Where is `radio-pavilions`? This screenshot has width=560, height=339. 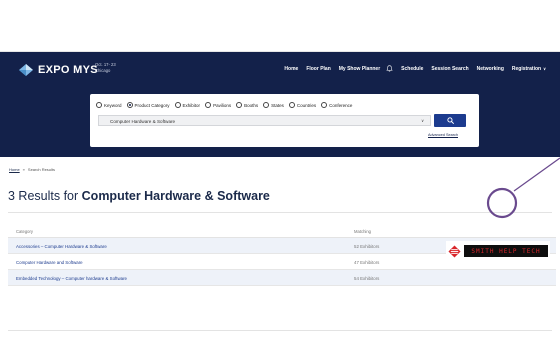 radio-pavilions is located at coordinates (208, 105).